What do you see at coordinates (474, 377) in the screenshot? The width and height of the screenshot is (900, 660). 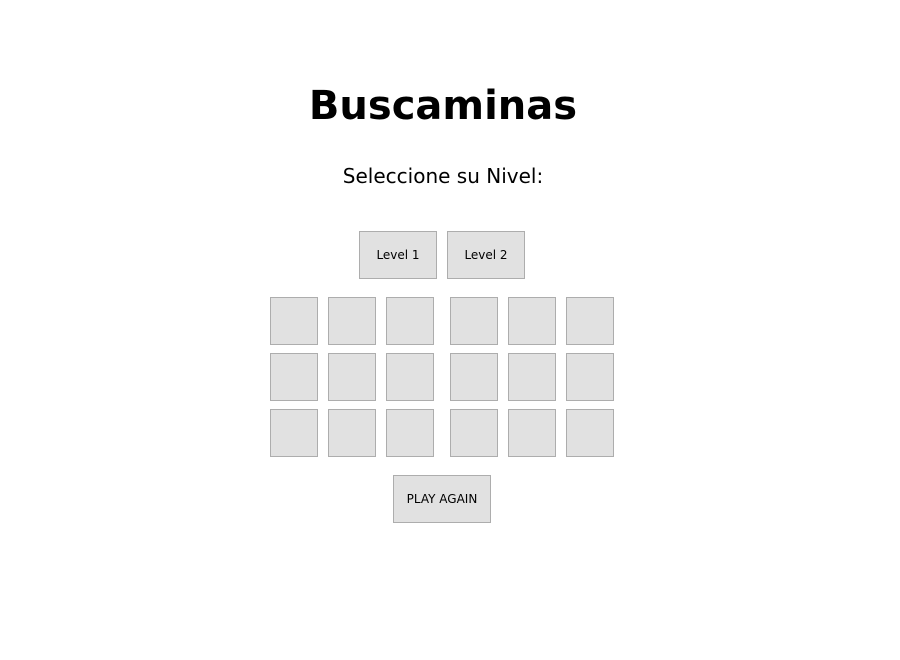 I see `board-right-cell-r2c1` at bounding box center [474, 377].